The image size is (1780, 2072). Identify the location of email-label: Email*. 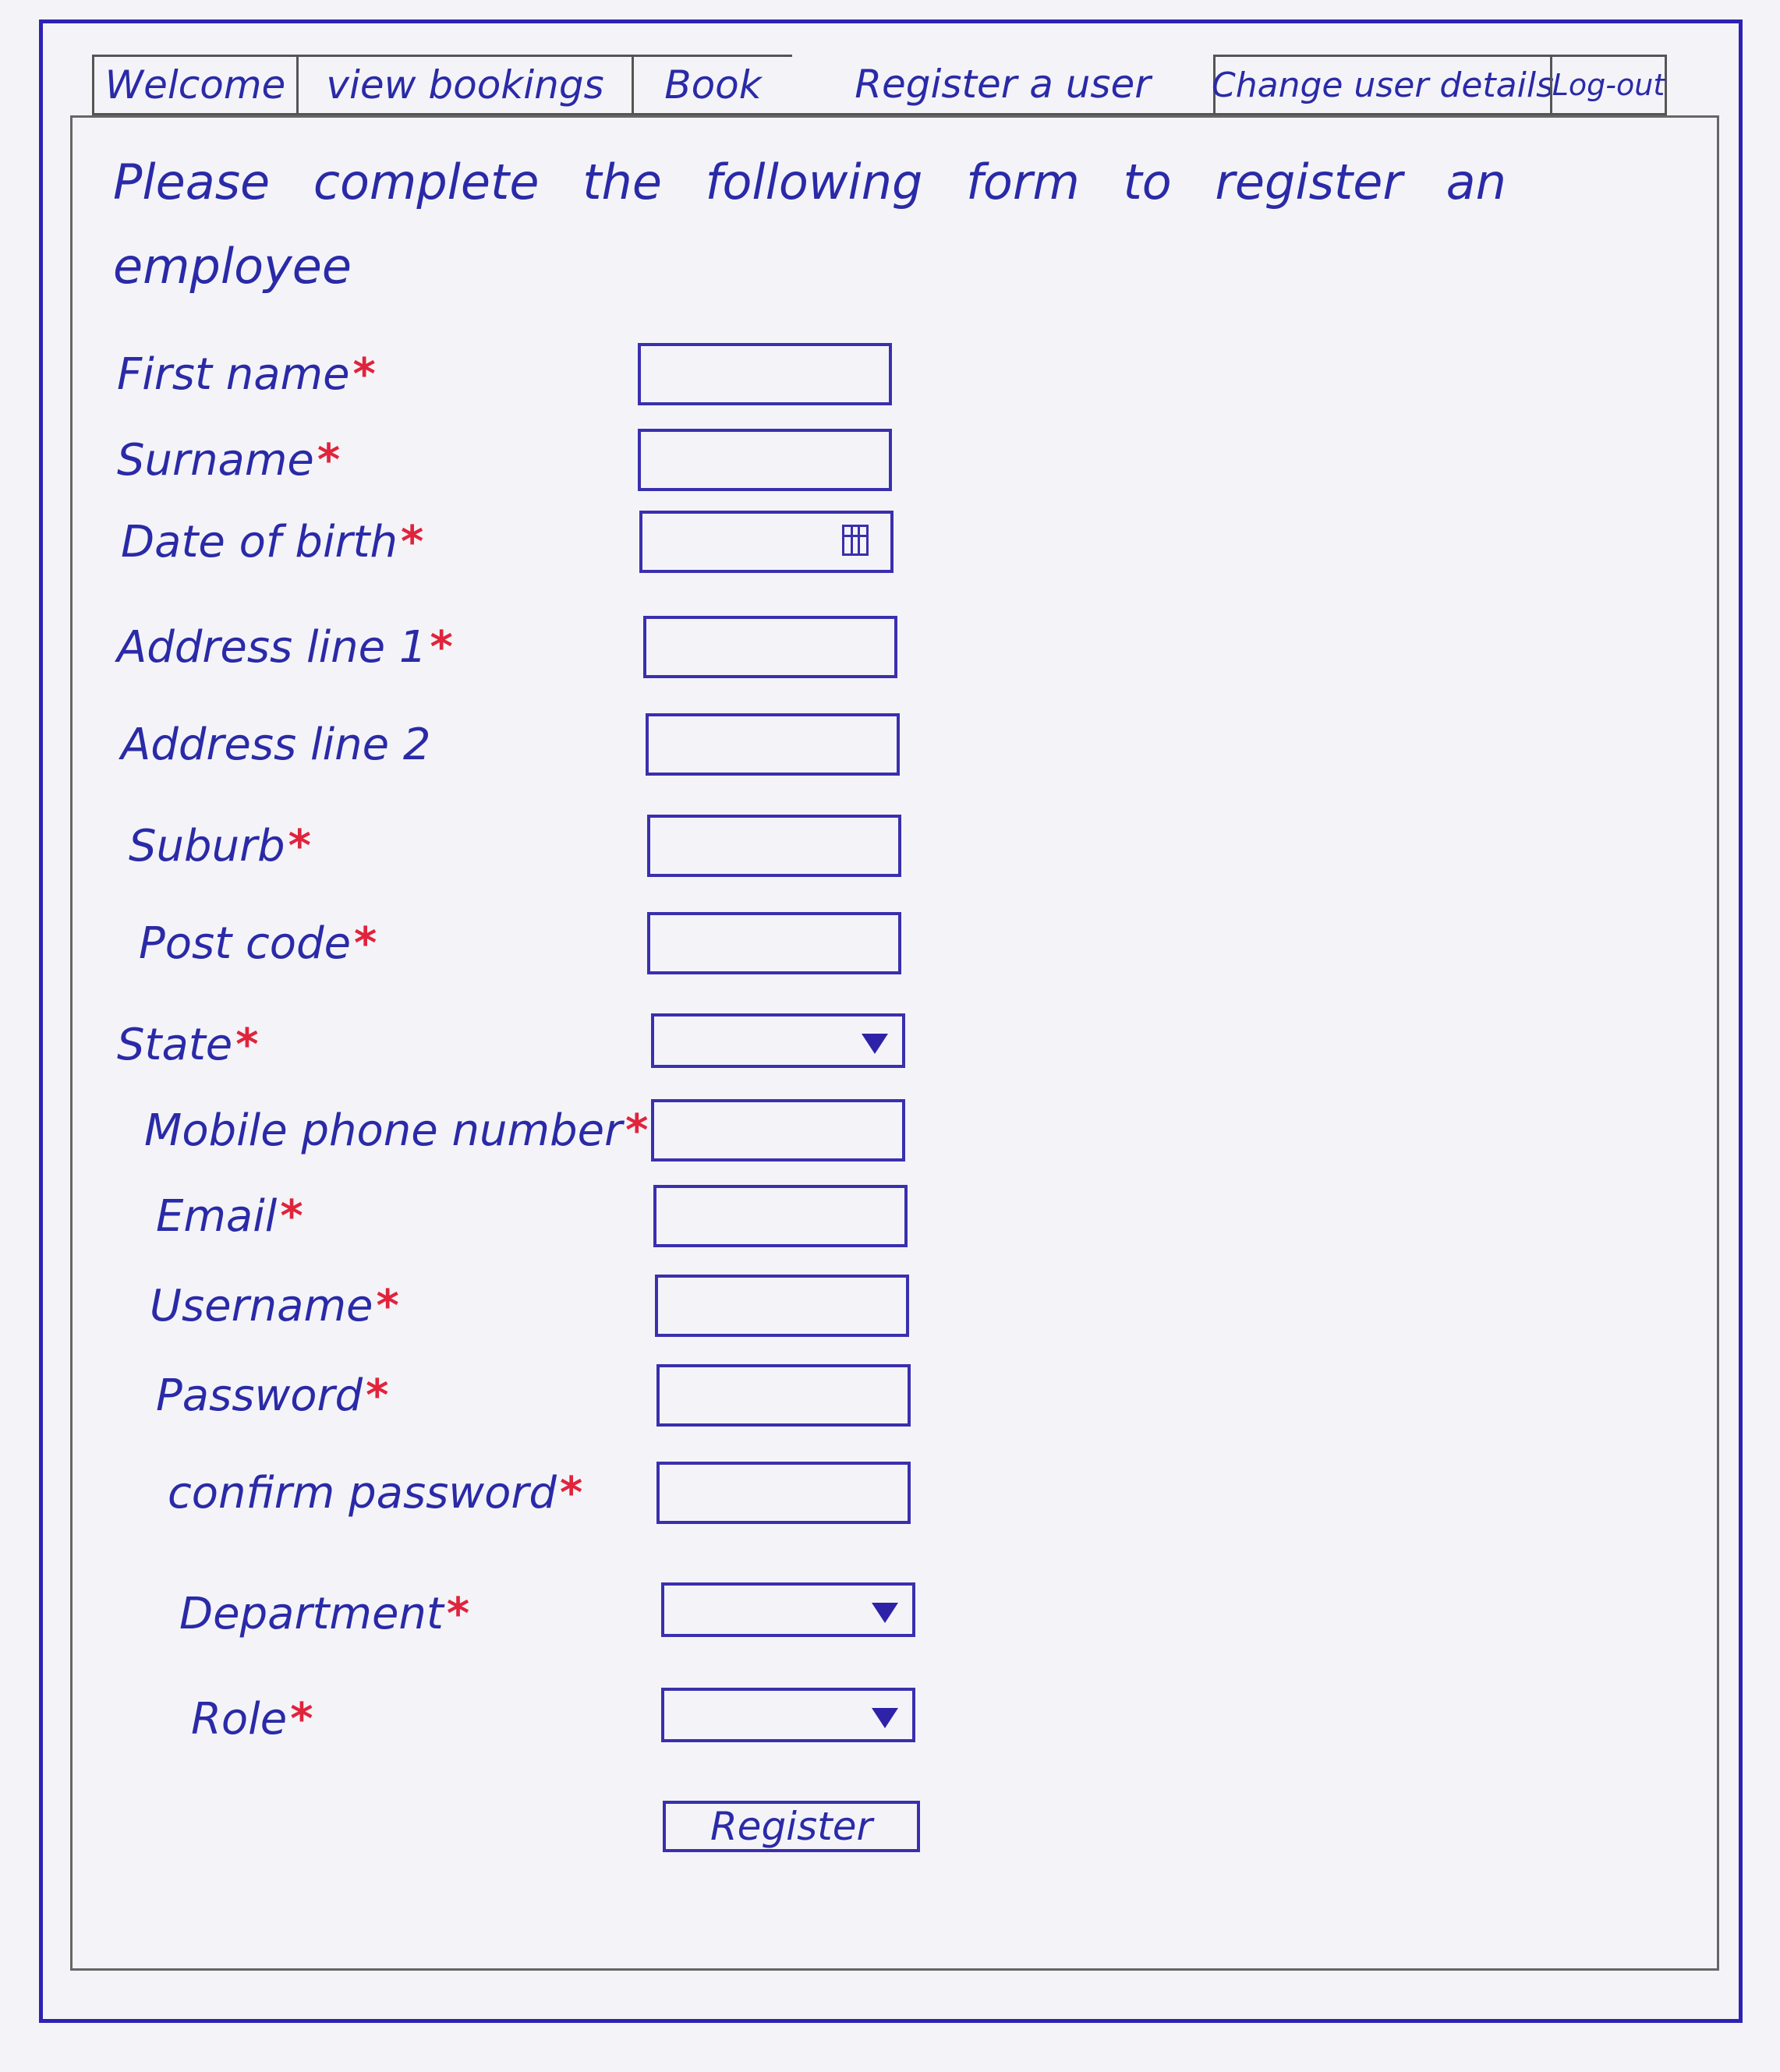
(229, 1216).